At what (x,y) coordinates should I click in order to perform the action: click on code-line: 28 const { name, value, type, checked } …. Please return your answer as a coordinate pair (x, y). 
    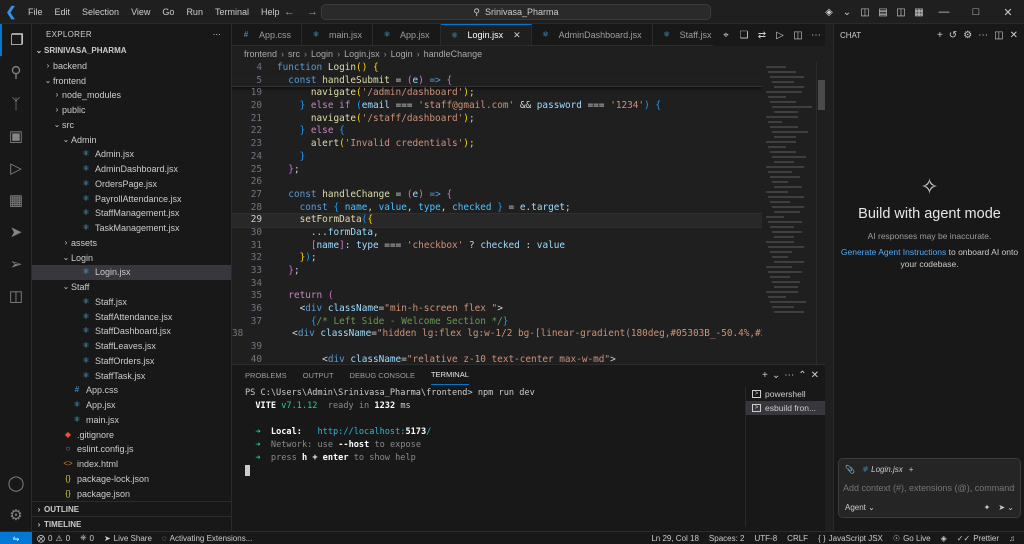
    Looking at the image, I should click on (497, 208).